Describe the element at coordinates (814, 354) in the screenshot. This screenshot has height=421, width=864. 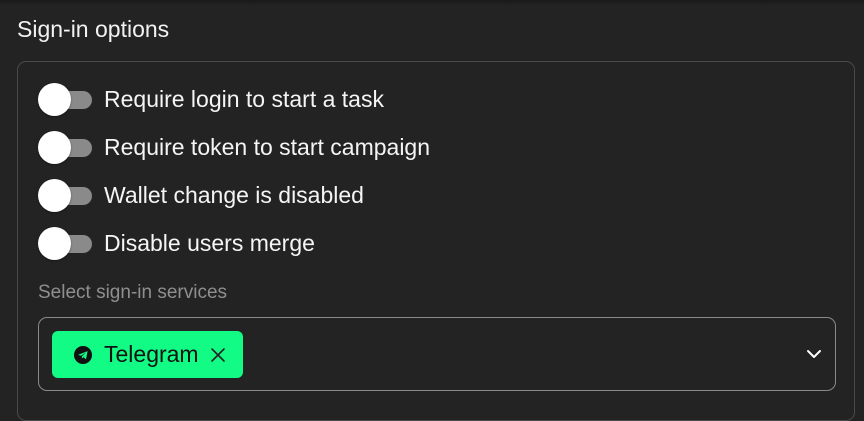
I see `chevron-down-icon` at that location.